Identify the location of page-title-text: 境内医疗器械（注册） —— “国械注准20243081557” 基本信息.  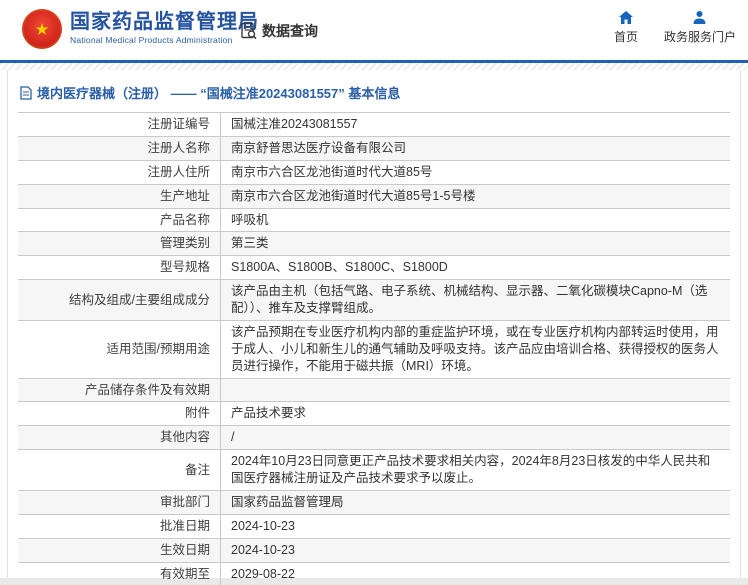
(219, 93).